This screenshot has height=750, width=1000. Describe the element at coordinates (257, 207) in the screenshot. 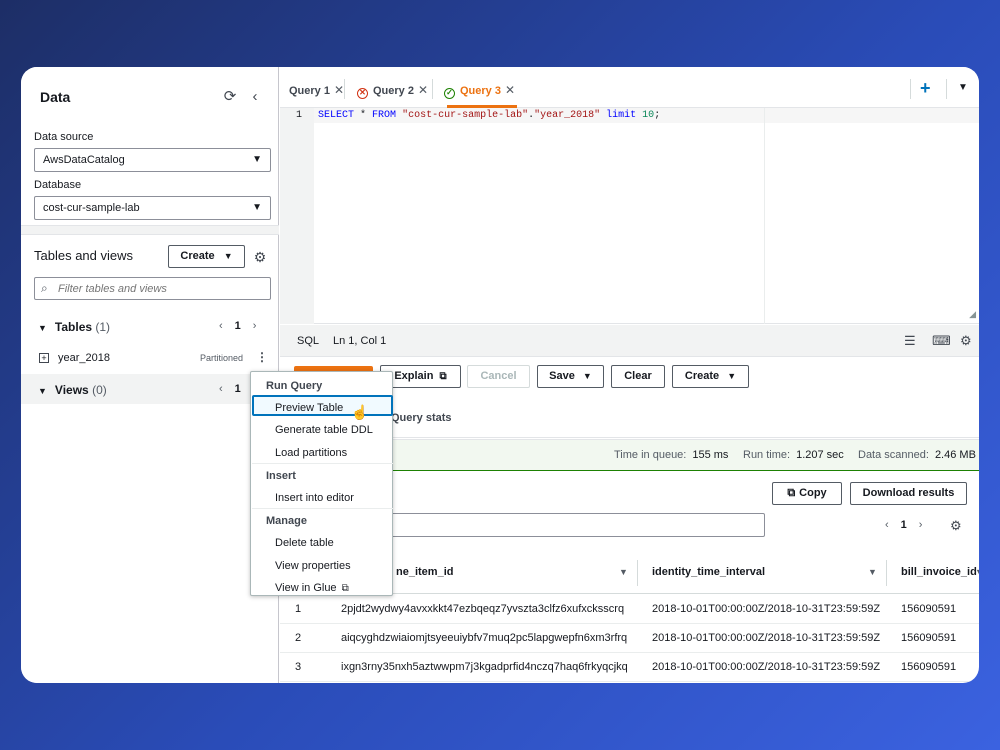

I see `chevron-down-icon: ▼` at that location.